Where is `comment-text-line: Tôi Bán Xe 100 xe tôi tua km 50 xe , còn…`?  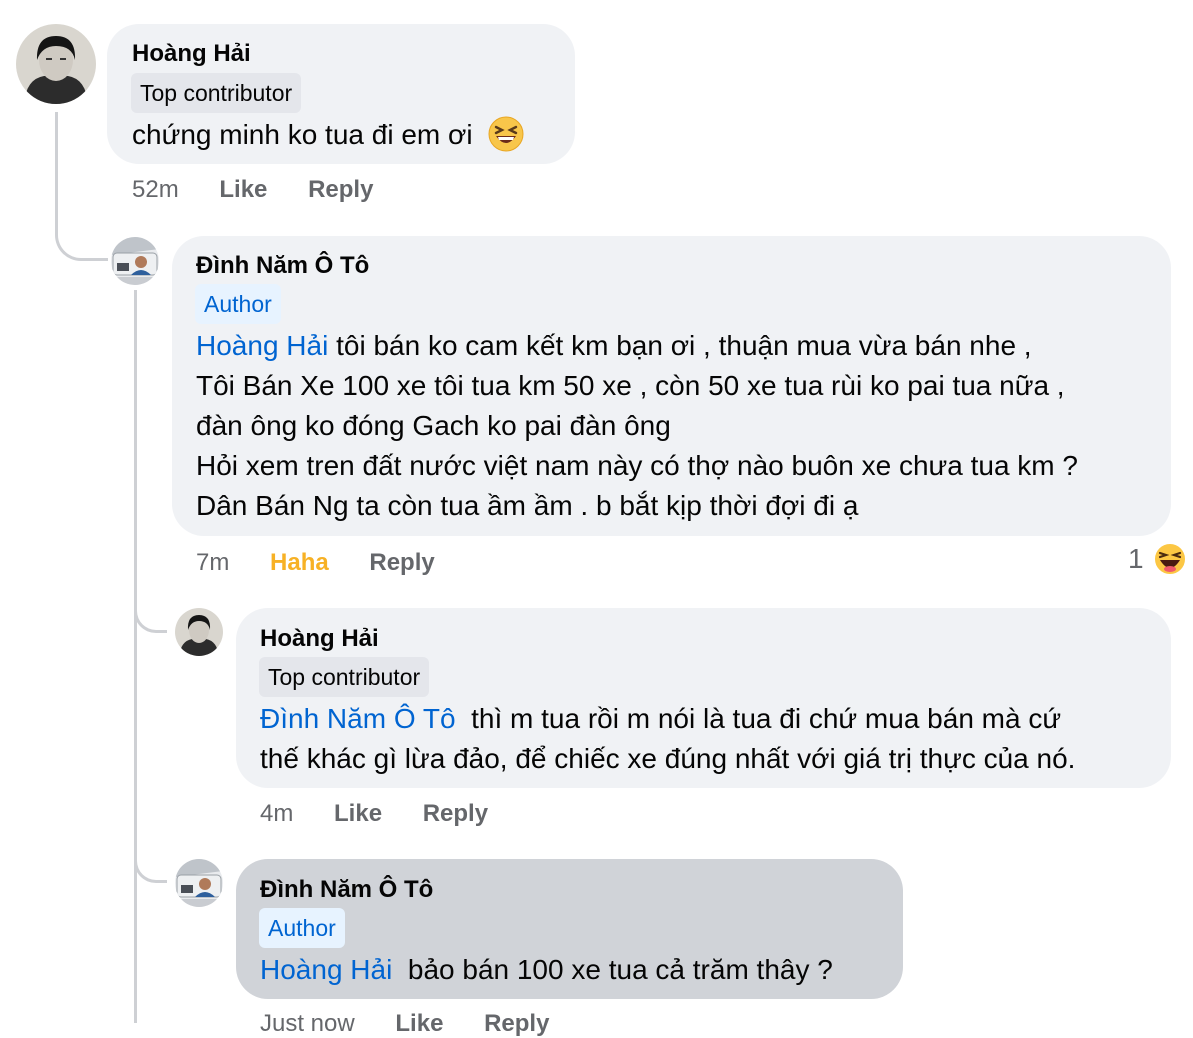
comment-text-line: Tôi Bán Xe 100 xe tôi tua km 50 xe , còn… is located at coordinates (630, 385).